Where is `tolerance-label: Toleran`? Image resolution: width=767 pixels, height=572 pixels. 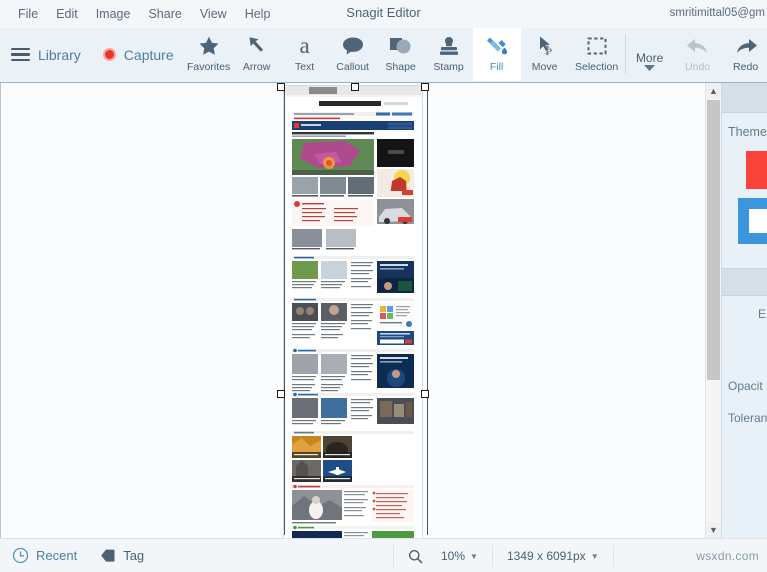
tolerance-label: Toleran is located at coordinates (747, 418).